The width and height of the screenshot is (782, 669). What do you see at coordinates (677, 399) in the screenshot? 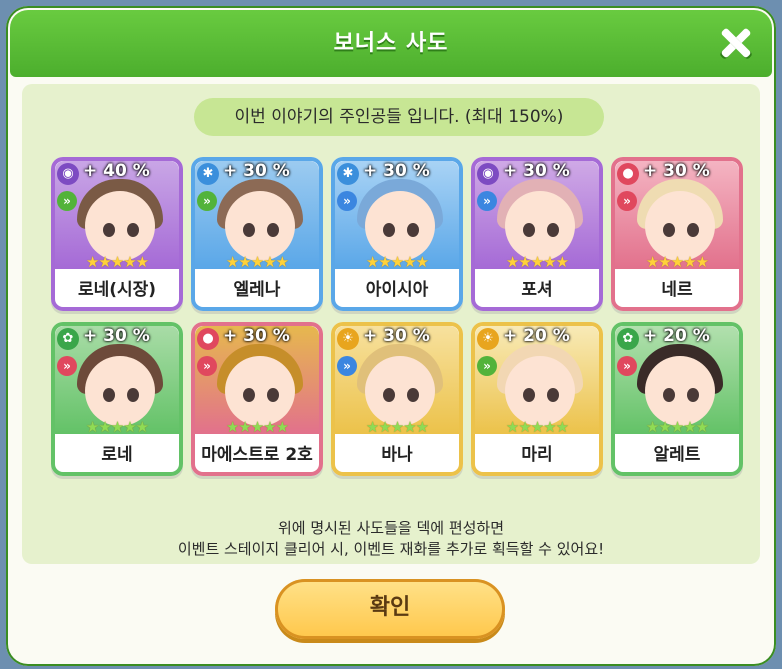
I see `character-card: ✿ + 20 % » ★★★★★ 알레트` at bounding box center [677, 399].